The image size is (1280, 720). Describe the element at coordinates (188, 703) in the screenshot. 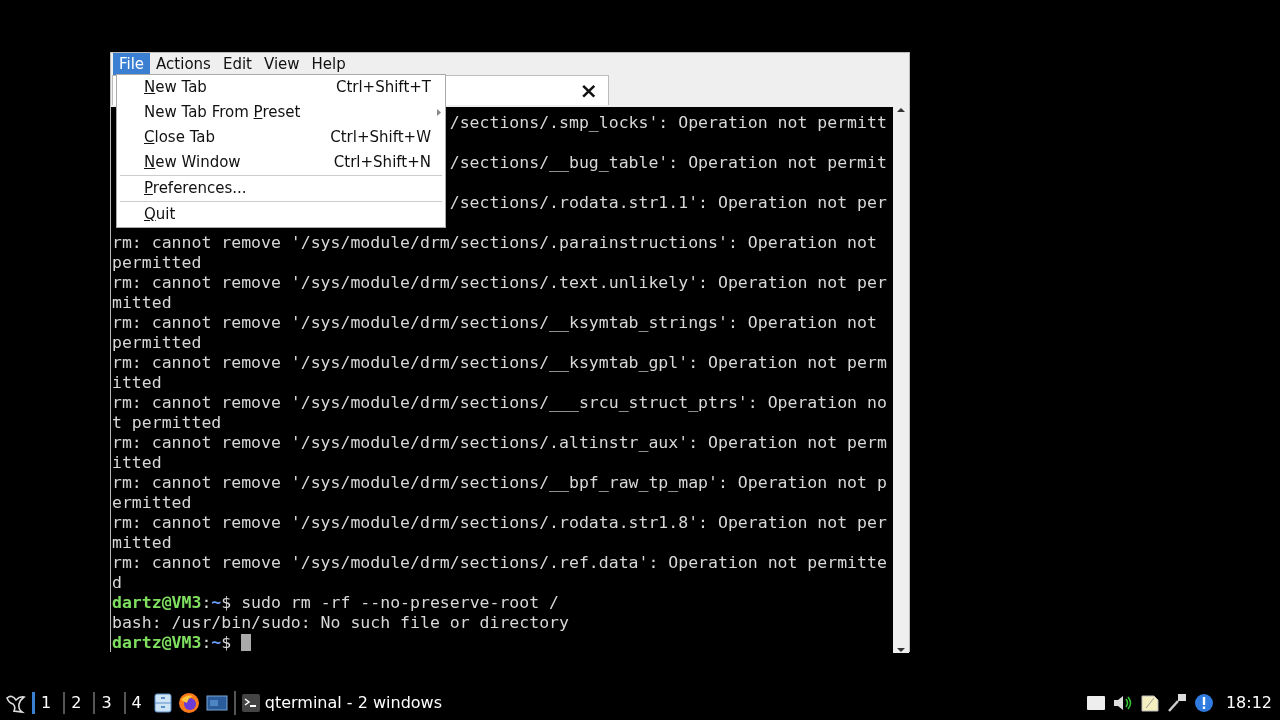

I see `browser-icon` at that location.